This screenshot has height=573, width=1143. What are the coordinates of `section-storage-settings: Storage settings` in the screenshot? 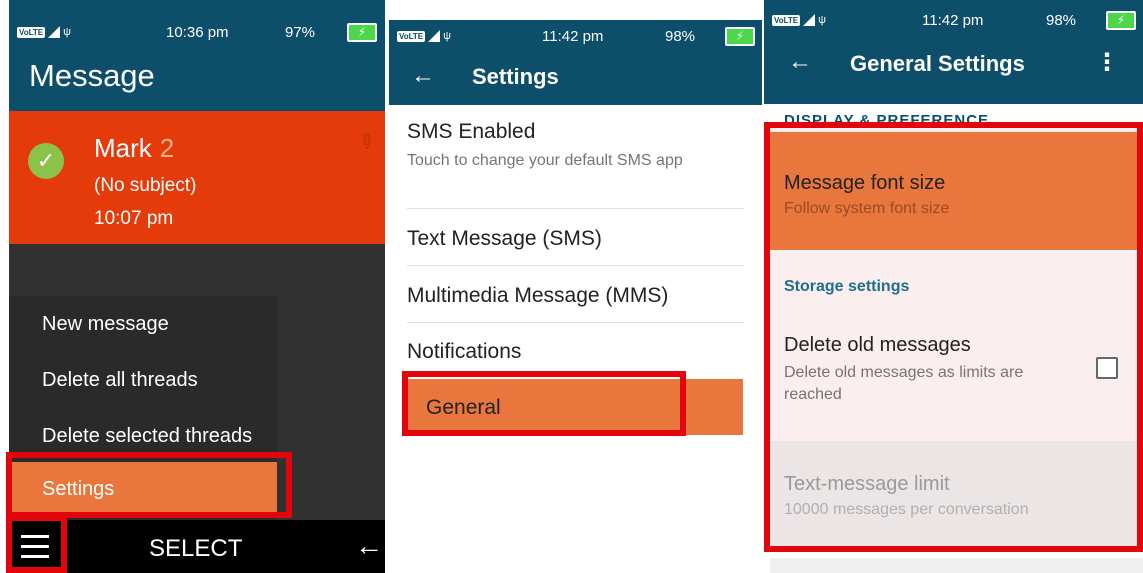 It's located at (847, 286).